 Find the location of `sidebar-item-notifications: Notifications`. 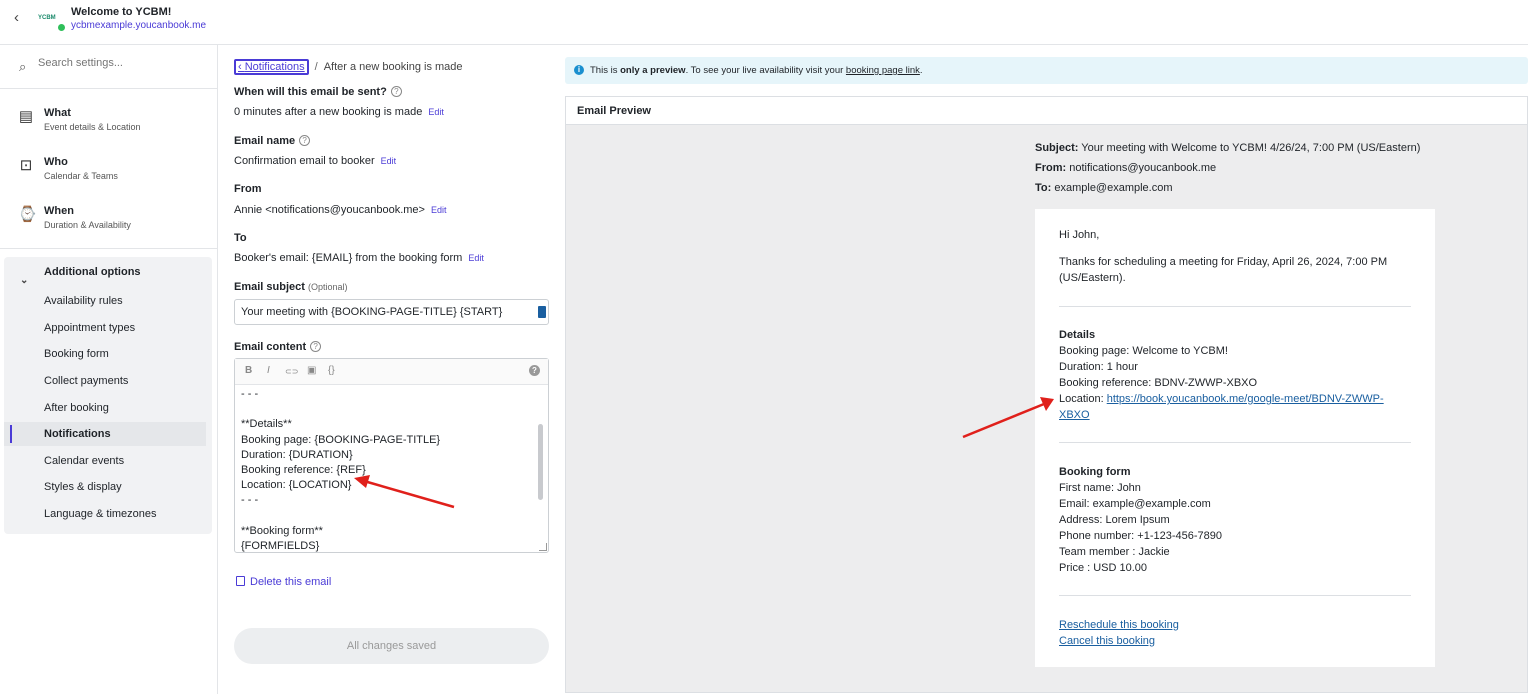

sidebar-item-notifications: Notifications is located at coordinates (105, 434).